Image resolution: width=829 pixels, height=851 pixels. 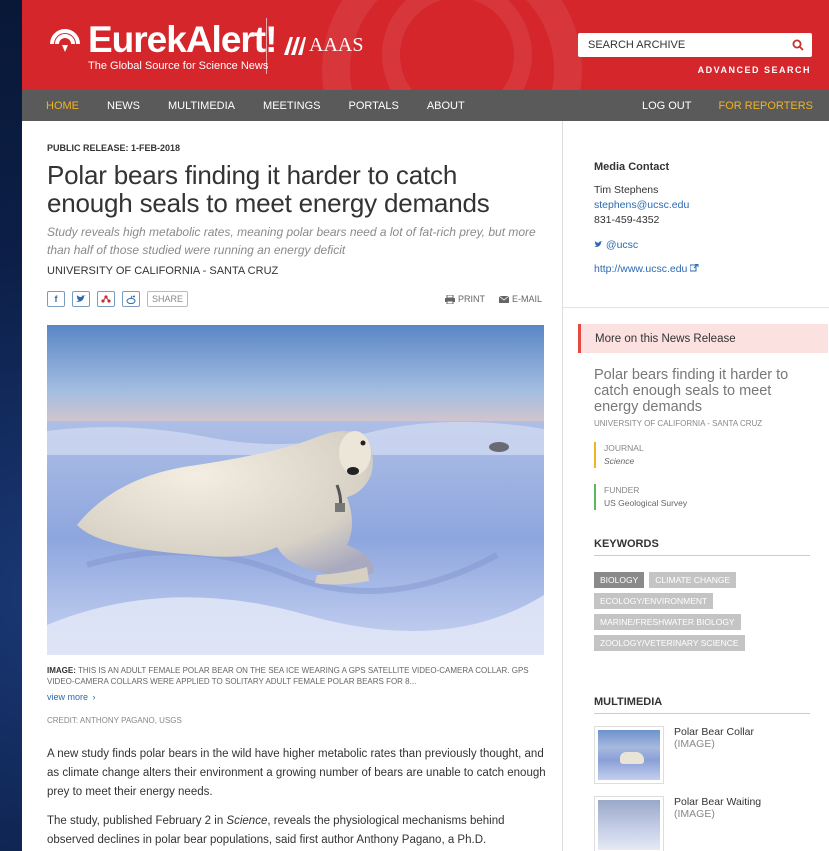 What do you see at coordinates (201, 106) in the screenshot?
I see `nav-item-multimedia: MULTIMEDIA` at bounding box center [201, 106].